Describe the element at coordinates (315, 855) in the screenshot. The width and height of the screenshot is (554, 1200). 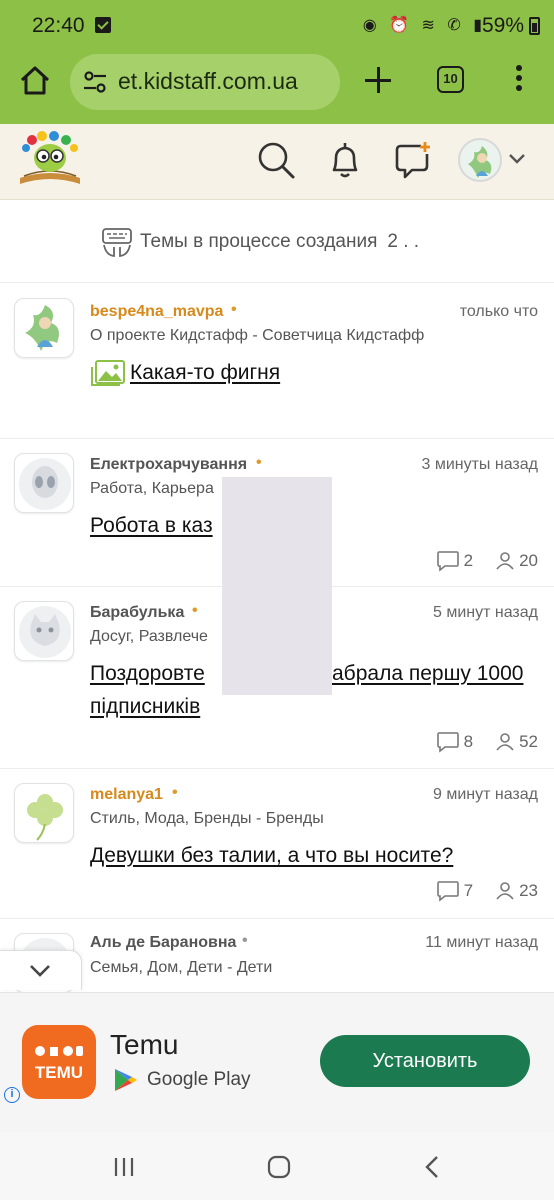
I see `topic-title: Девушки без талии, а что вы носите?` at that location.